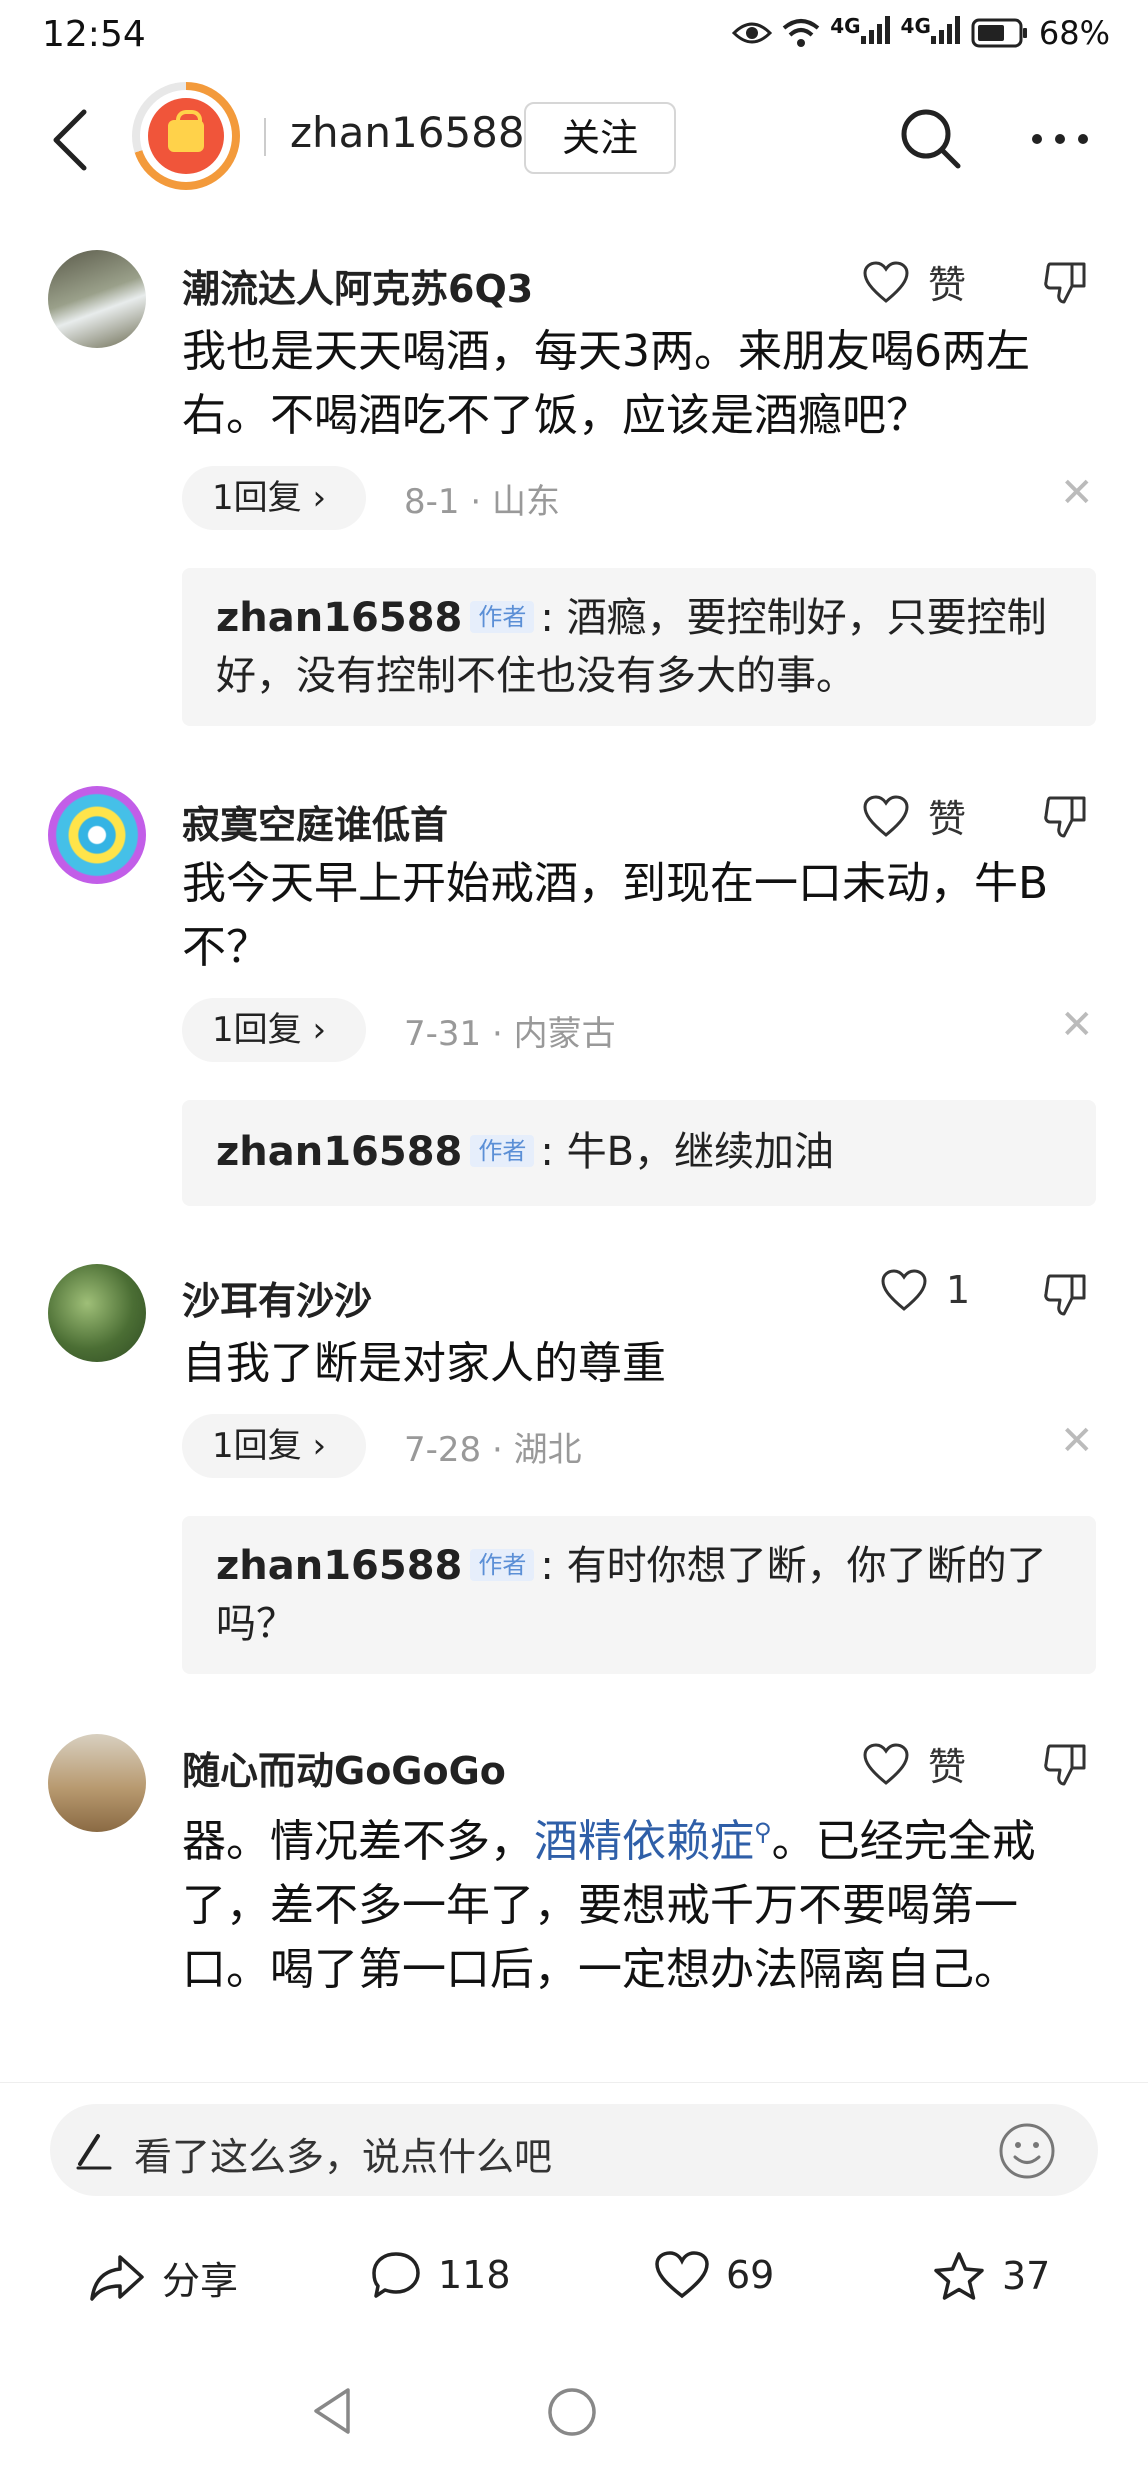 Image resolution: width=1148 pixels, height=2480 pixels. Describe the element at coordinates (482, 502) in the screenshot. I see `comment-meta: 8-1 · 山东` at that location.